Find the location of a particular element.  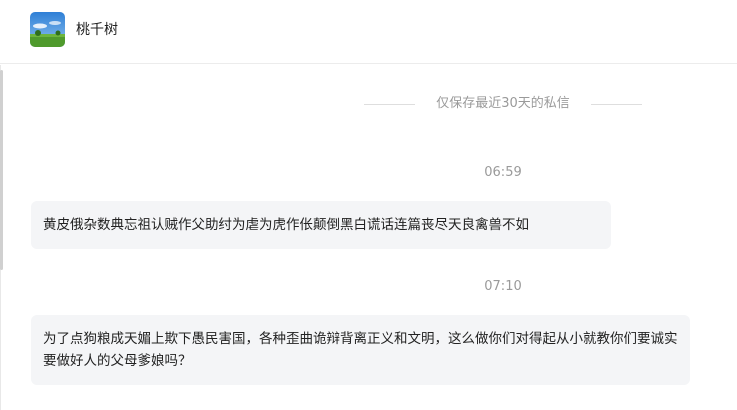

notice-divider-left is located at coordinates (389, 104).